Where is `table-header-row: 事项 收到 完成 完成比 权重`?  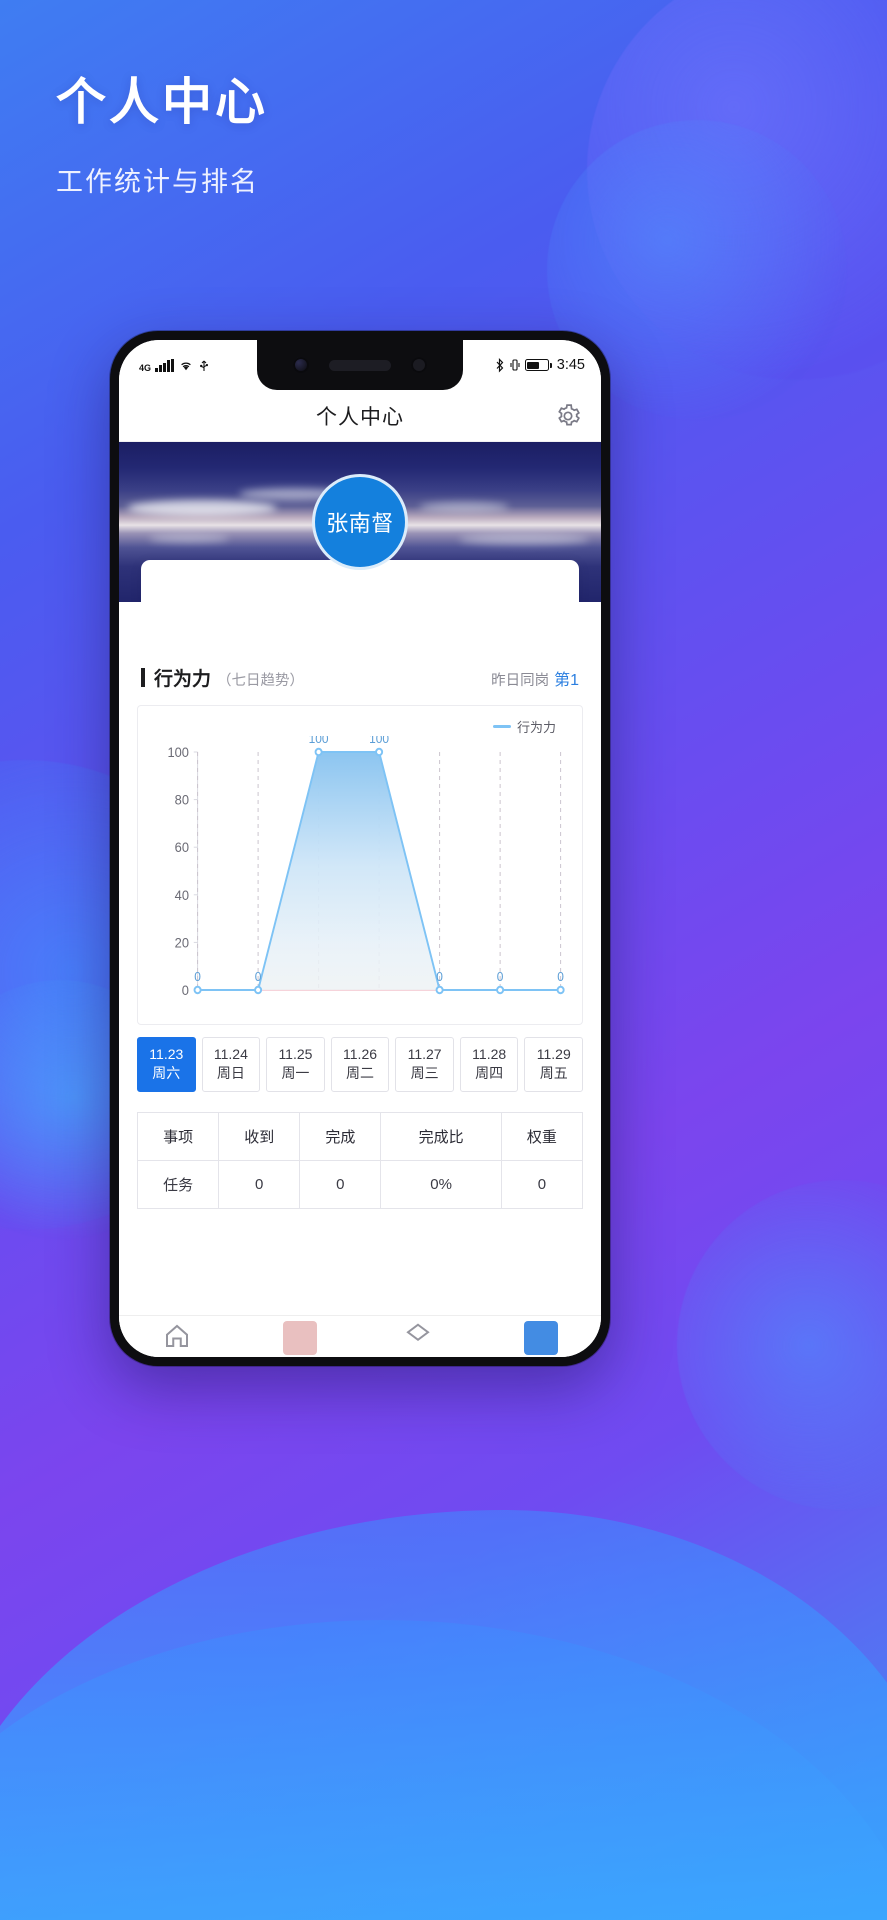
table-header-row: 事项 收到 完成 完成比 权重 is located at coordinates (360, 1136).